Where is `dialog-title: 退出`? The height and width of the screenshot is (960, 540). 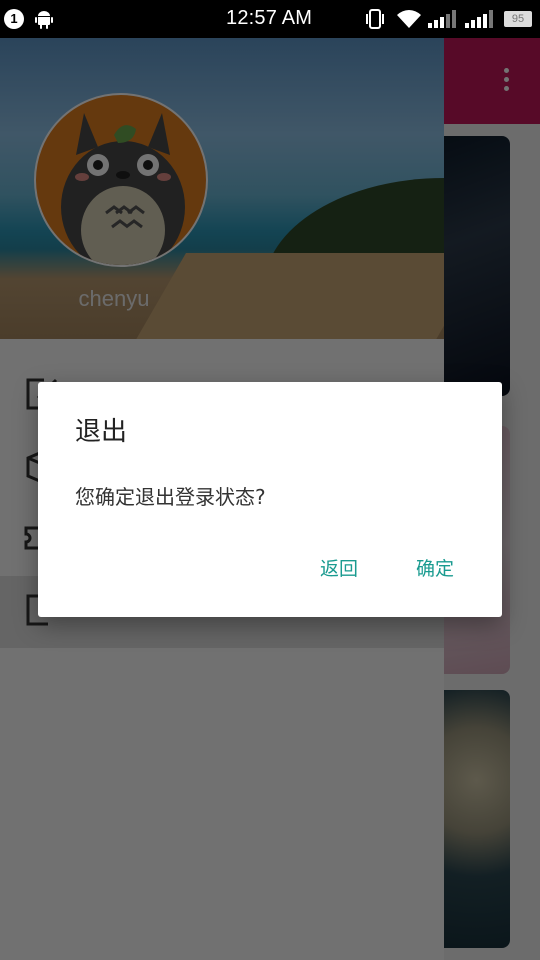 dialog-title: 退出 is located at coordinates (101, 432).